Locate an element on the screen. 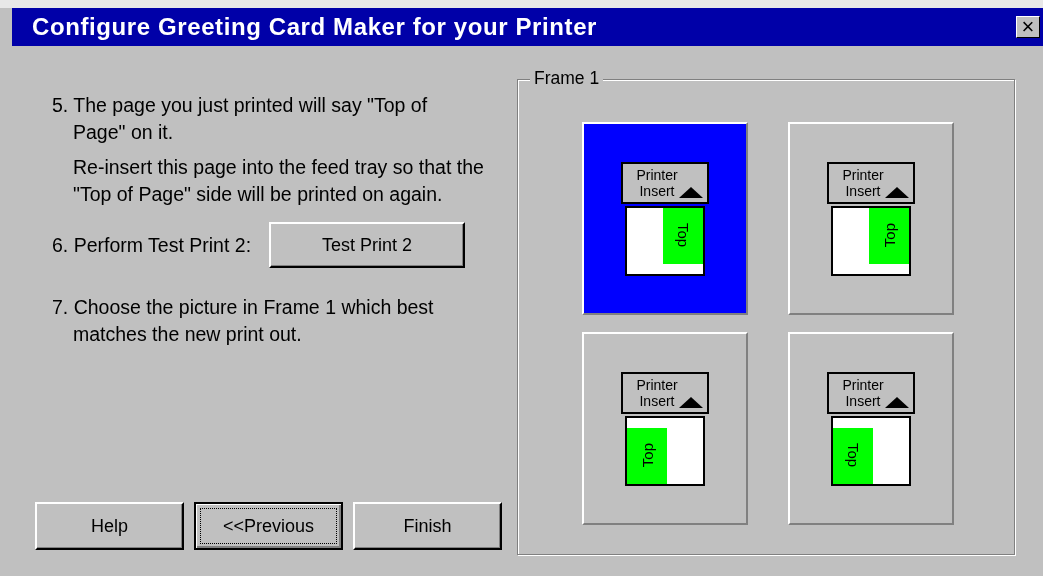 This screenshot has height=576, width=1043. instruction-text: 6. Perform Test Print 2: is located at coordinates (152, 245).